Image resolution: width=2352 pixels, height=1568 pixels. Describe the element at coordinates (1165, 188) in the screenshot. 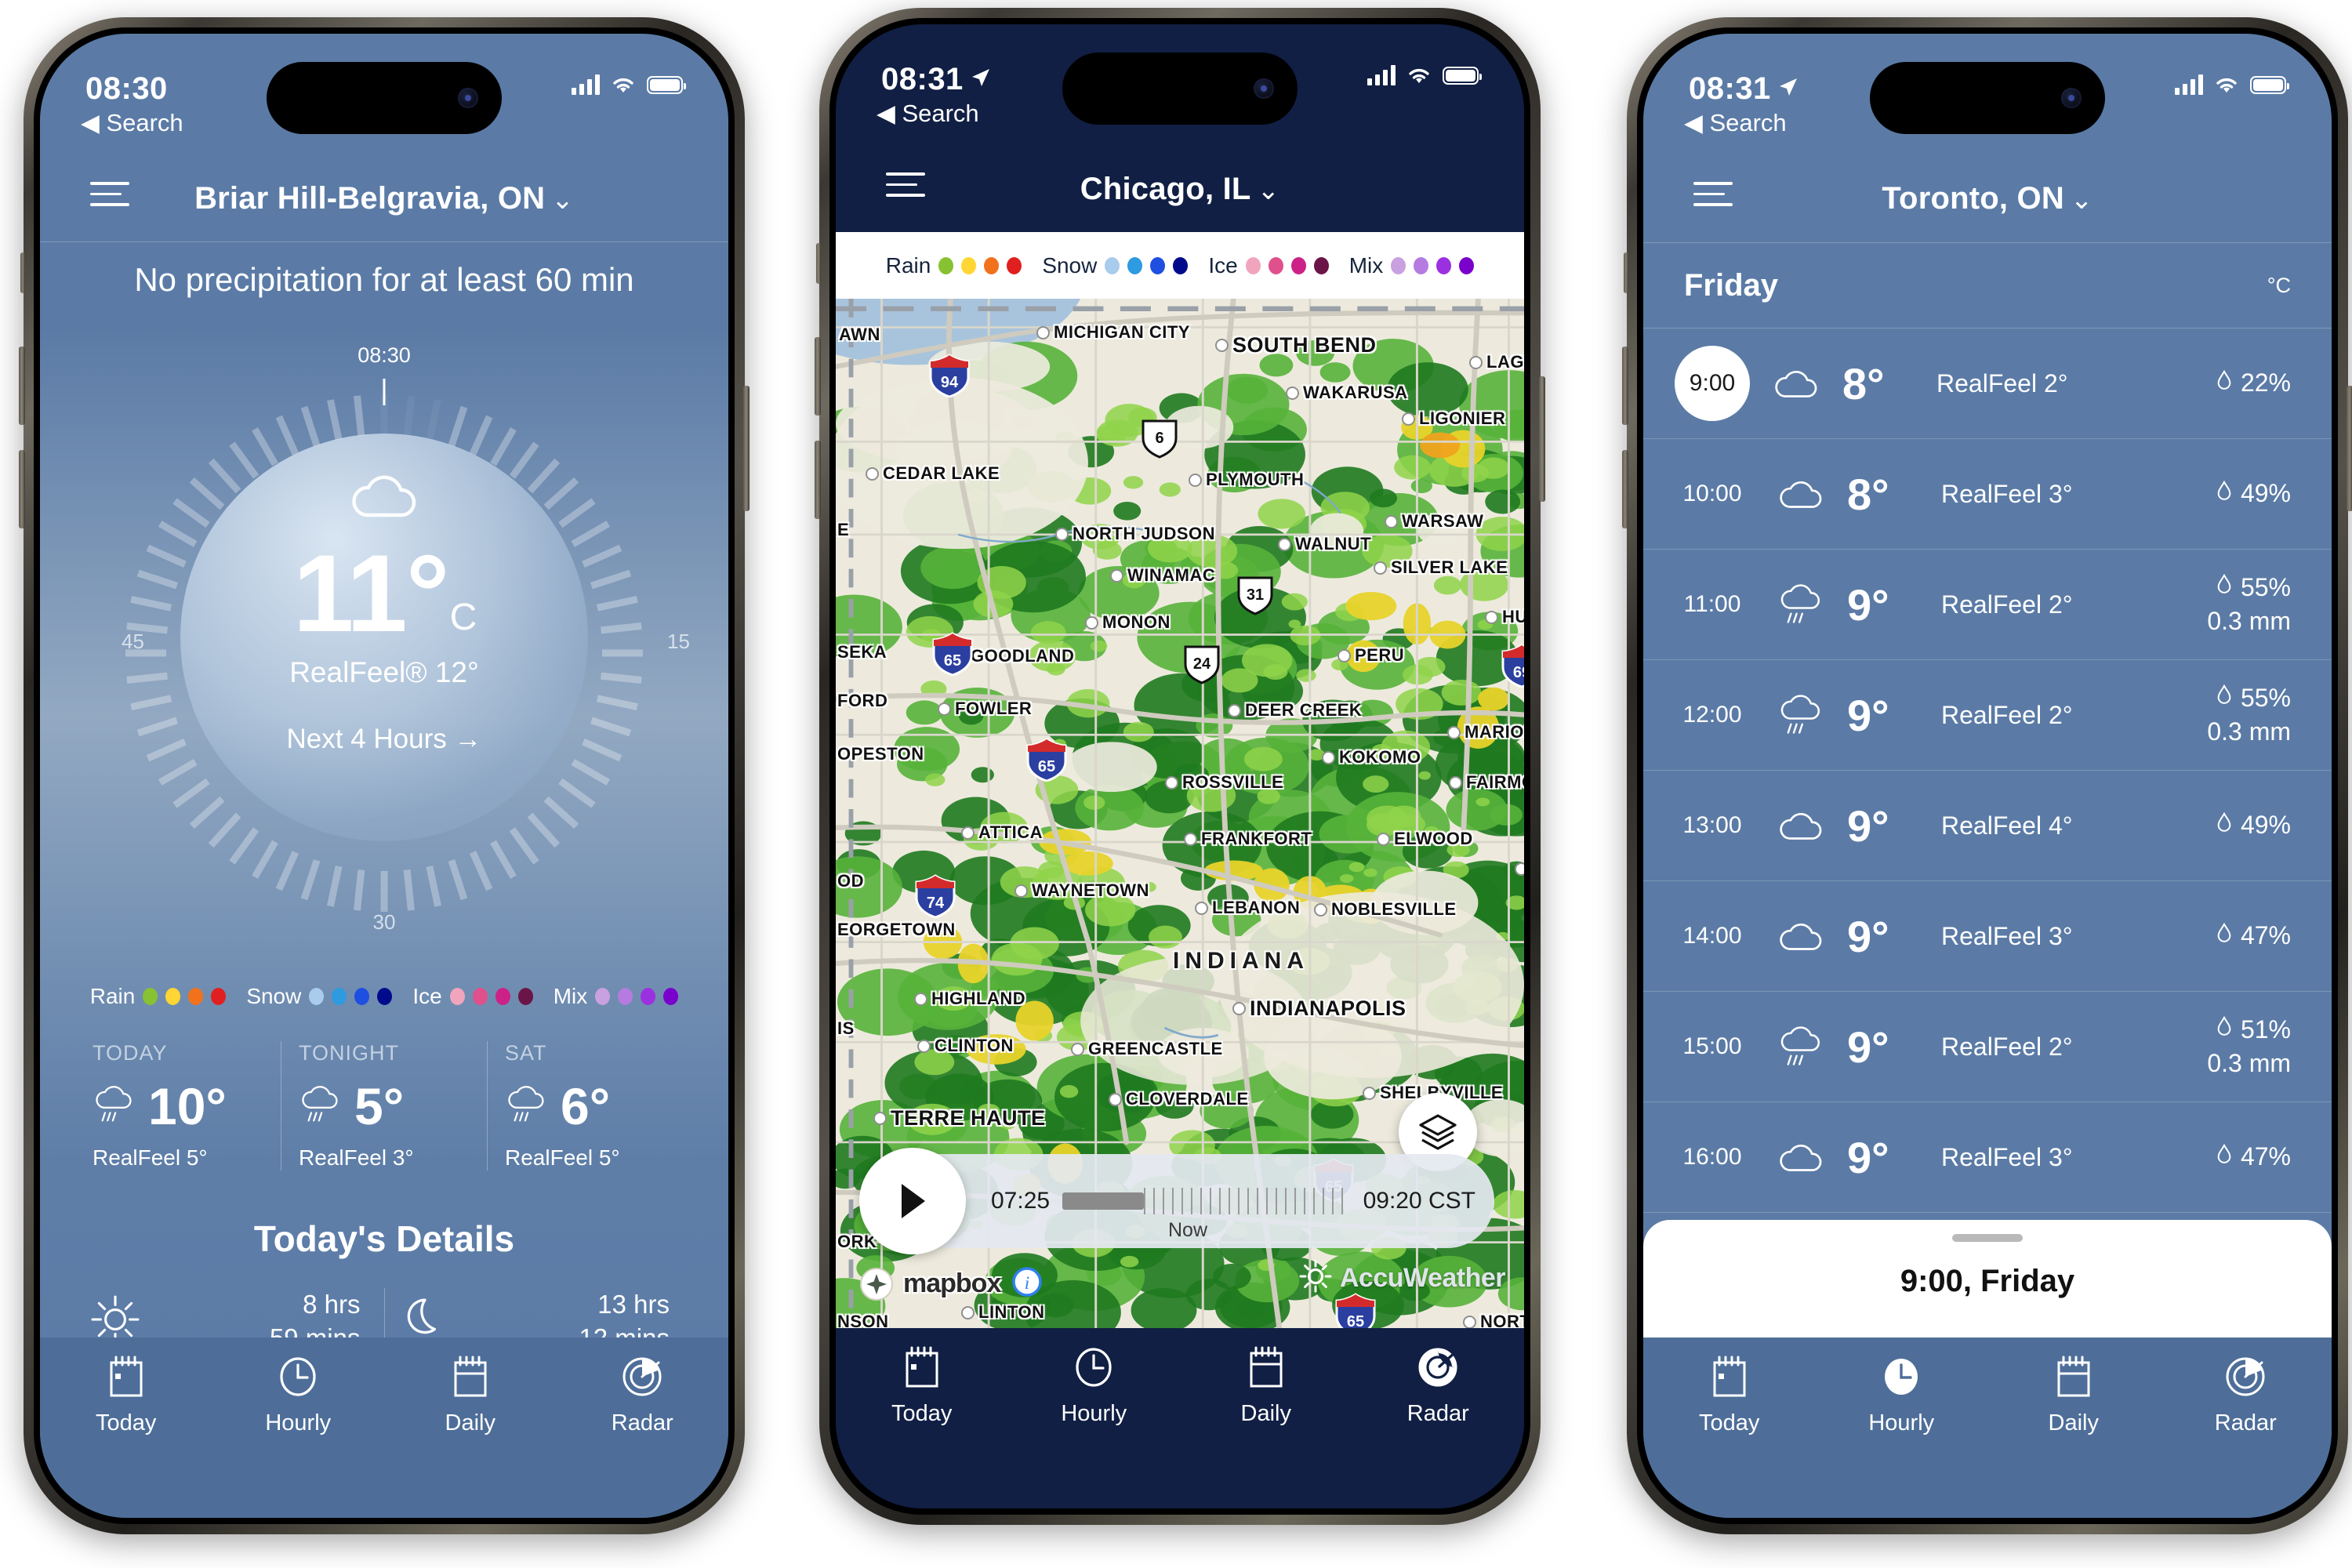

I see `location-label: Chicago, IL` at that location.